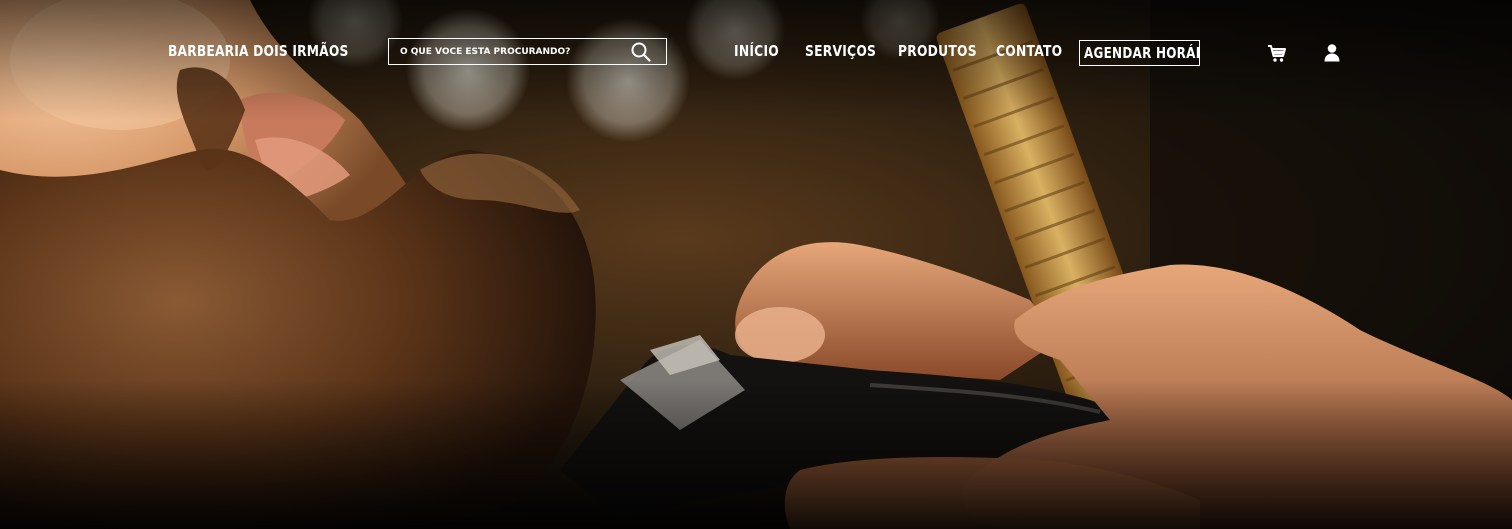 The width and height of the screenshot is (1512, 529). What do you see at coordinates (1029, 51) in the screenshot?
I see `nav-item-contato: CONTATO` at bounding box center [1029, 51].